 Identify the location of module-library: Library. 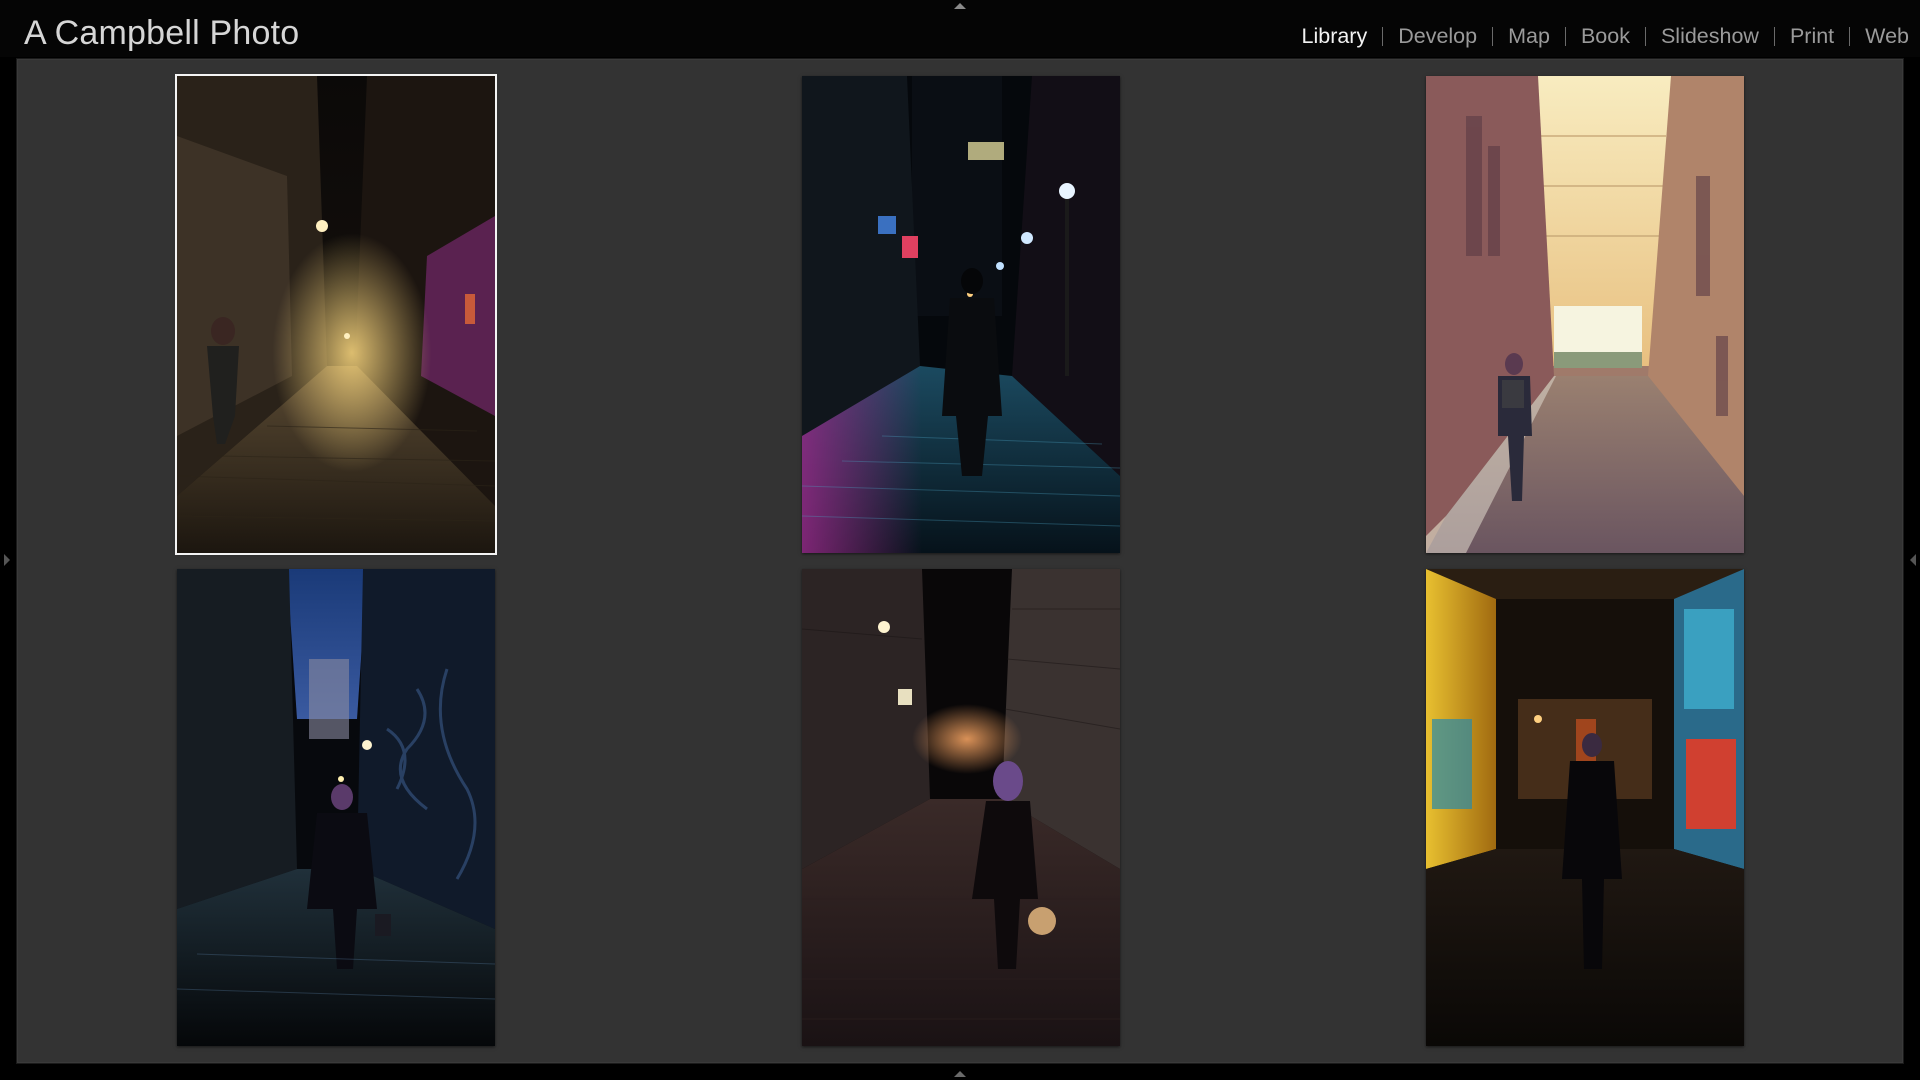
(1335, 36).